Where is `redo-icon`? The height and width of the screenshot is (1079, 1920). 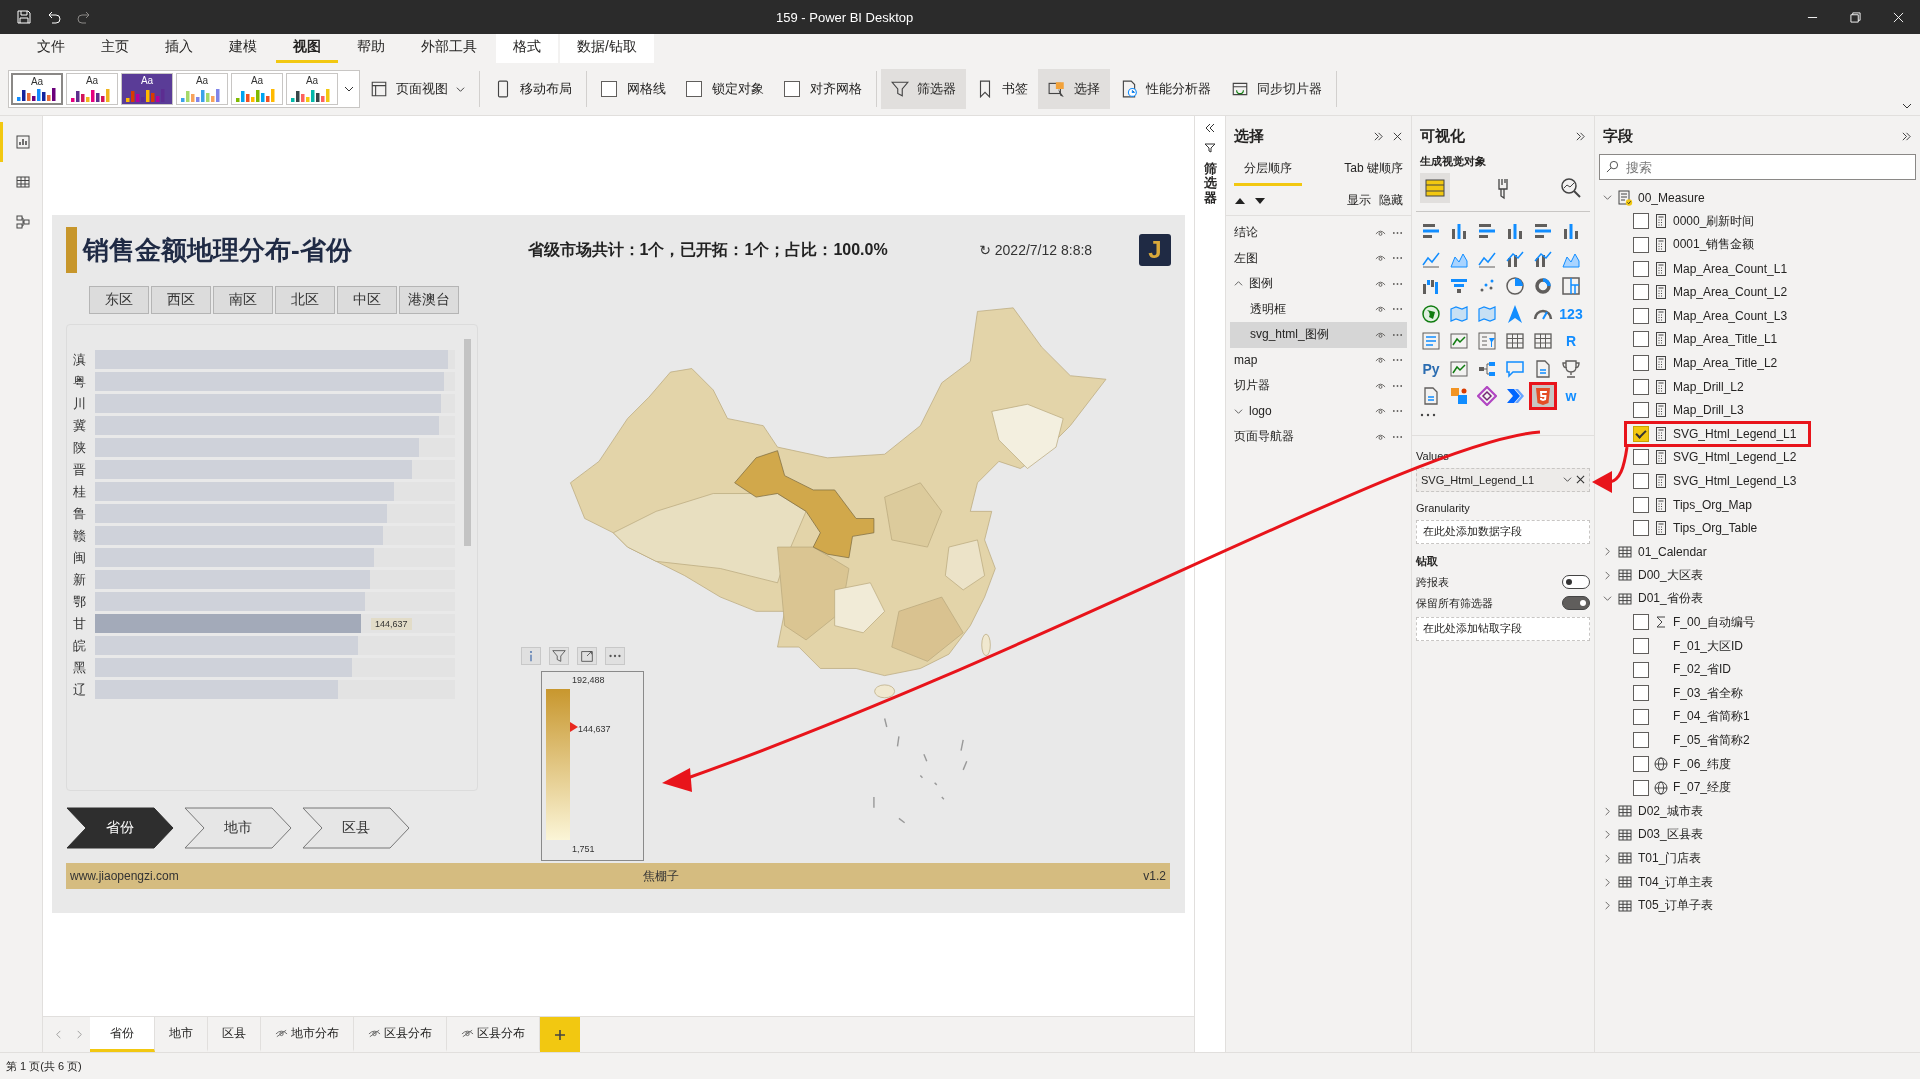 redo-icon is located at coordinates (84, 17).